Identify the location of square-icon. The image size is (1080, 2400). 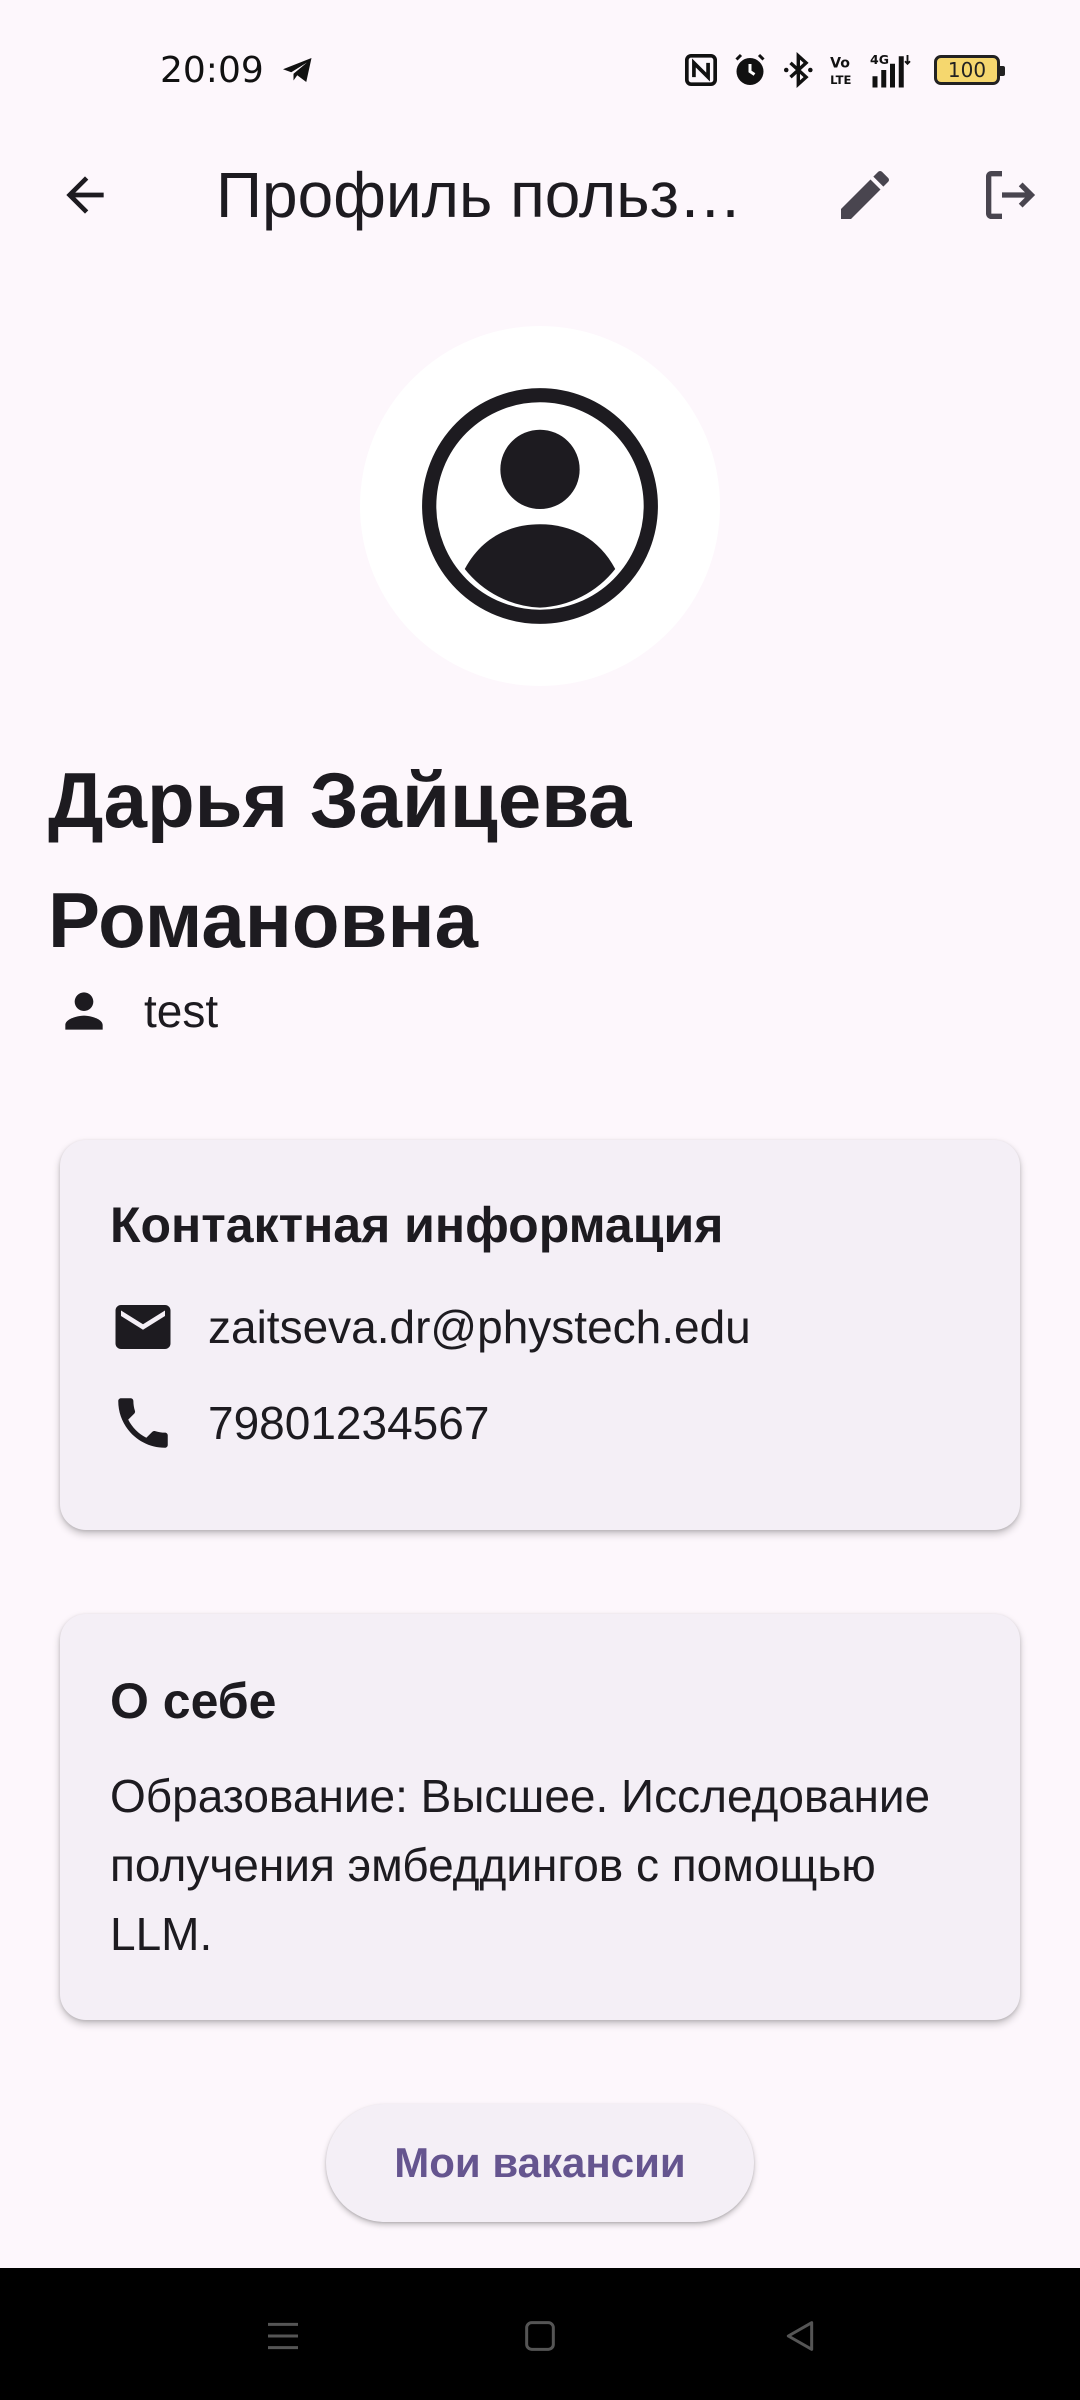
(540, 2336).